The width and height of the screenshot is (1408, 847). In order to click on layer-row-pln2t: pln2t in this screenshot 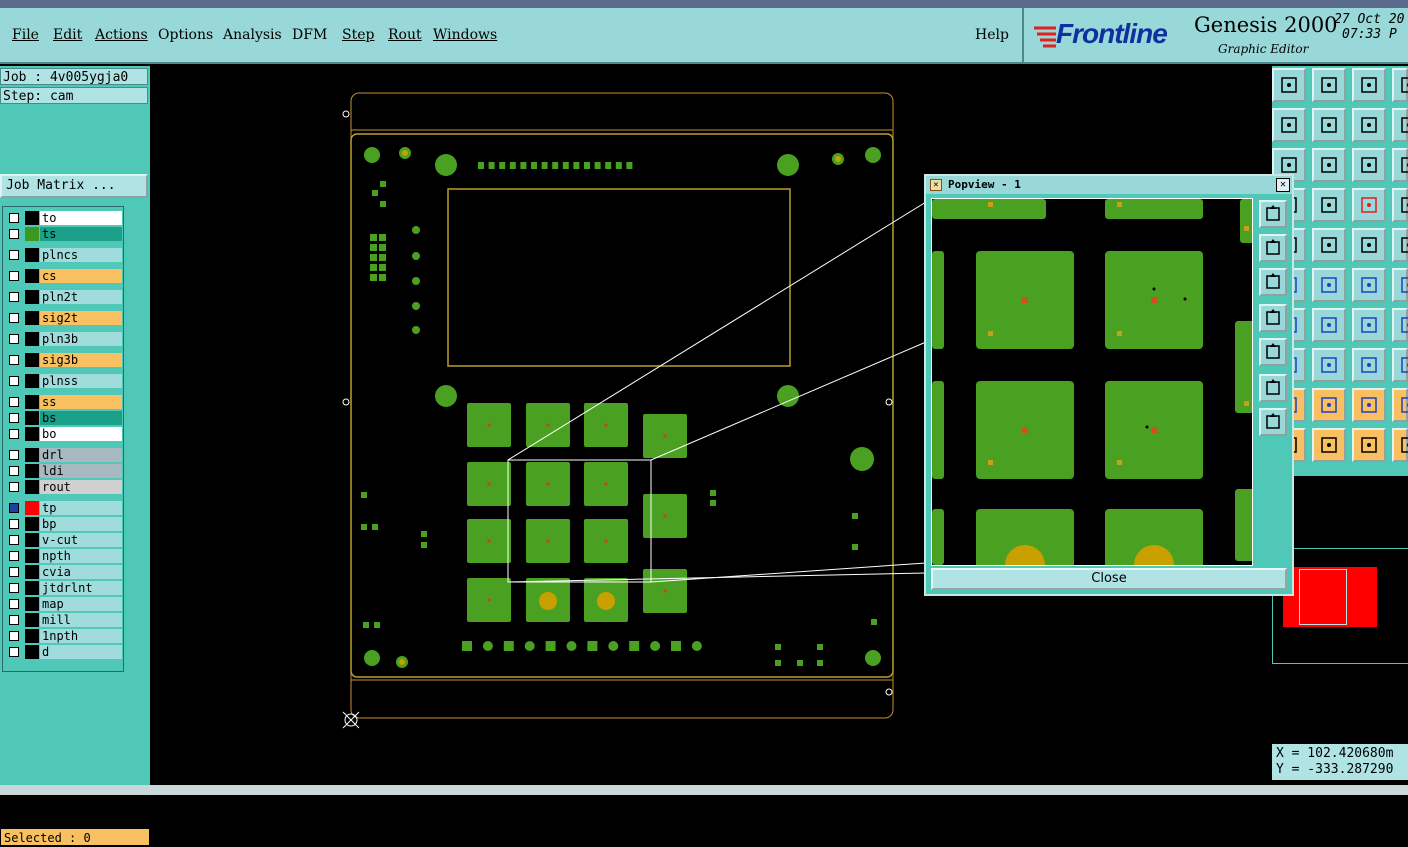, I will do `click(63, 297)`.